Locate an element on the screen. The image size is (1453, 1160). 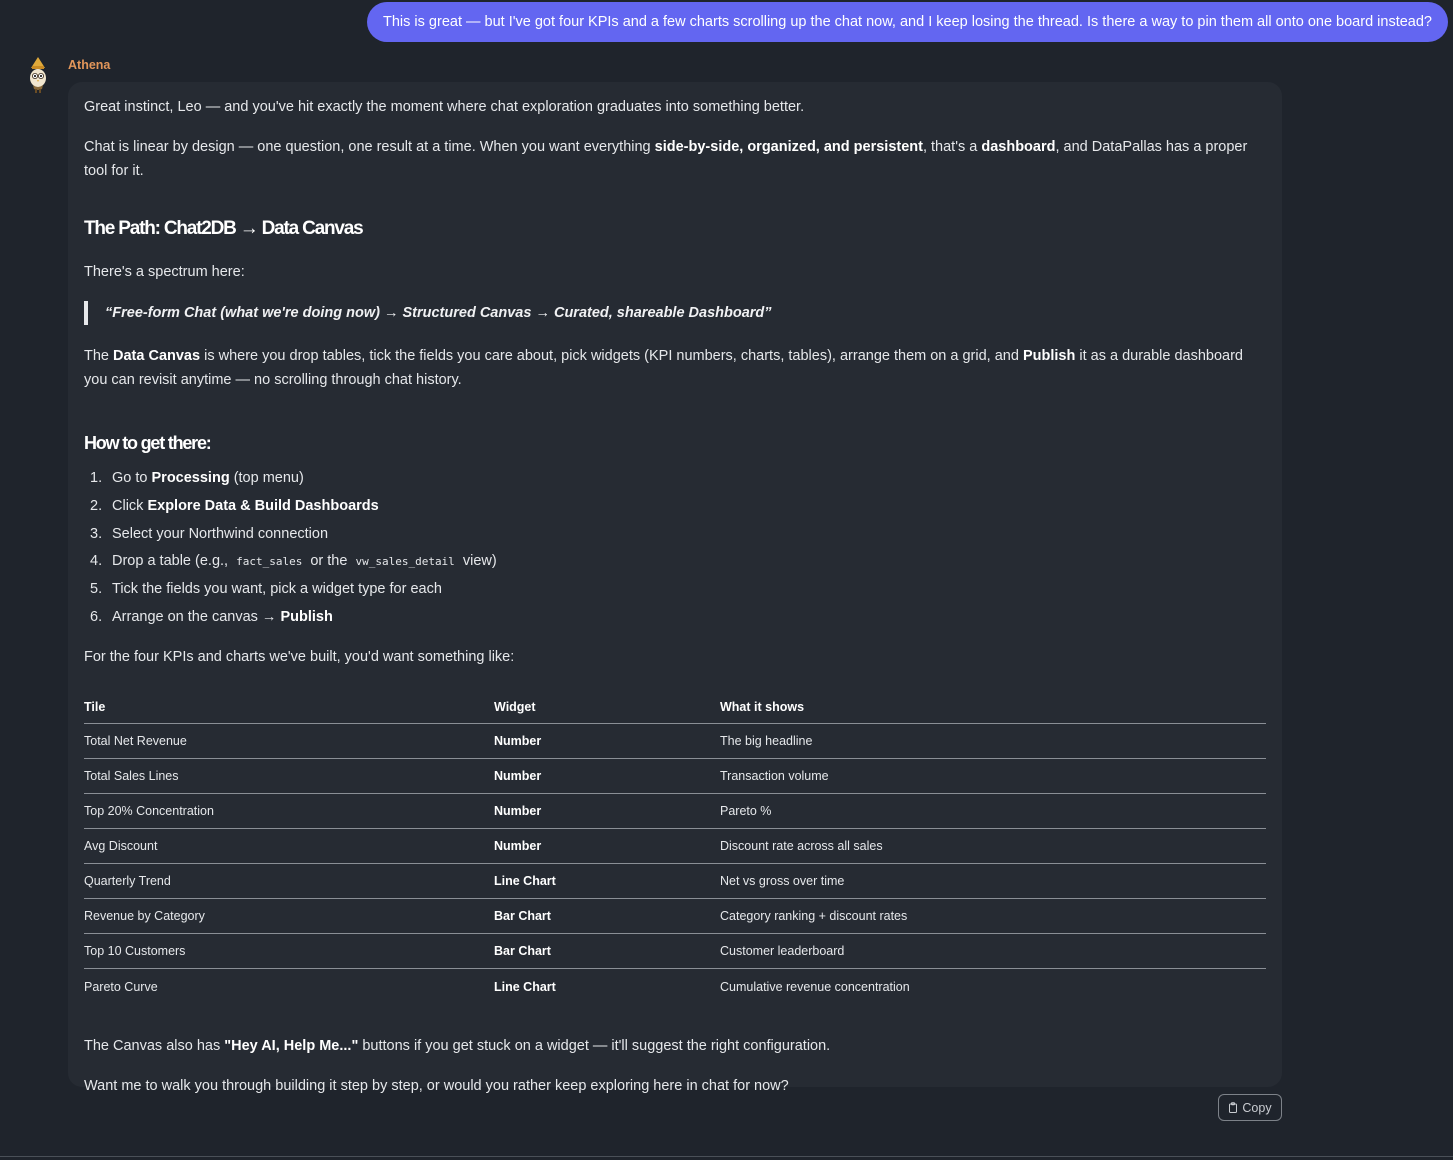
cell-shows: Net vs gross over time is located at coordinates (993, 881).